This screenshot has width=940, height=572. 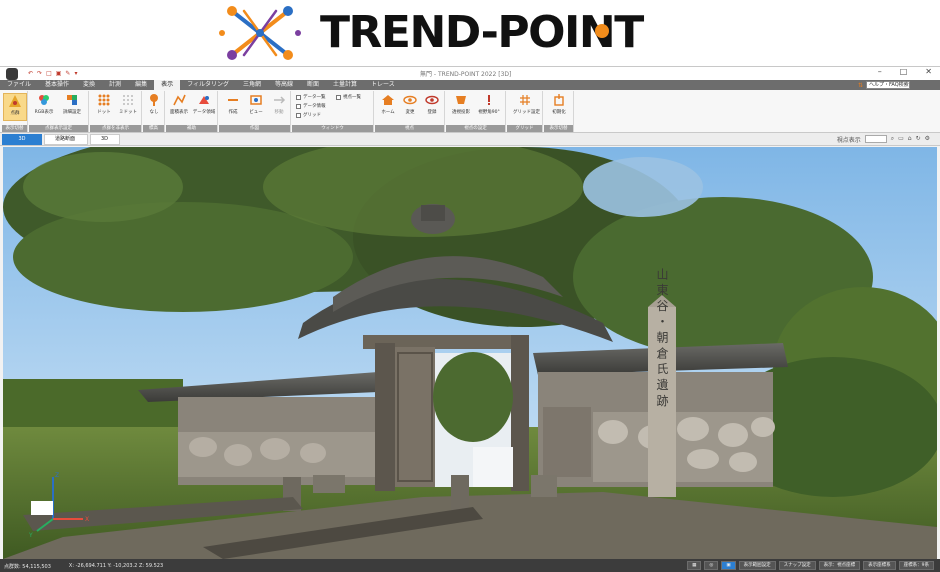 What do you see at coordinates (256, 107) in the screenshot?
I see `view-button: ビュー` at bounding box center [256, 107].